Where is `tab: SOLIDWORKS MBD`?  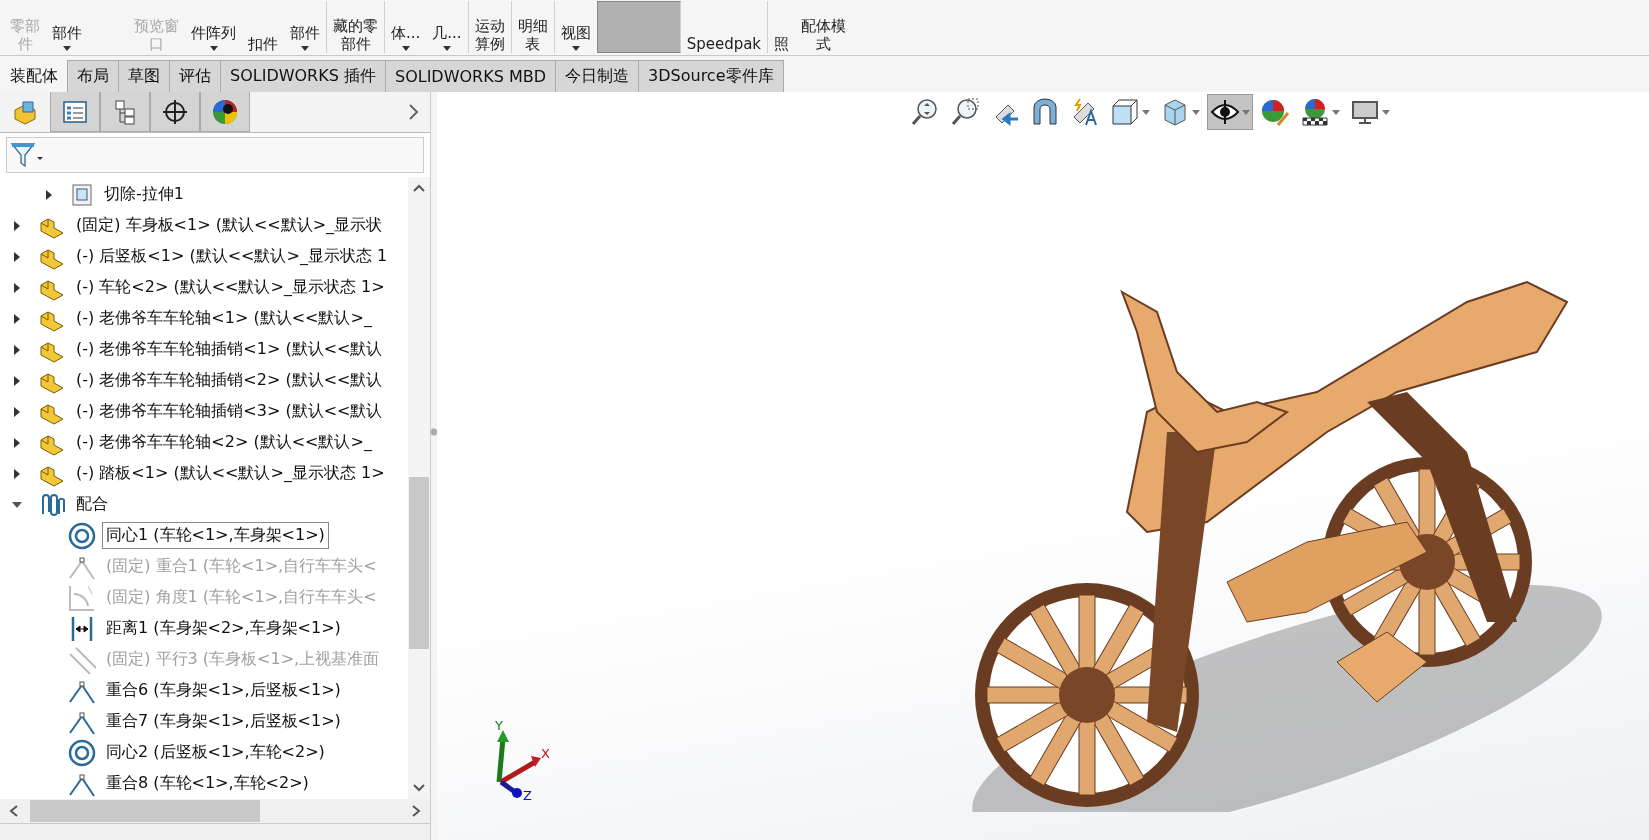
tab: SOLIDWORKS MBD is located at coordinates (470, 76).